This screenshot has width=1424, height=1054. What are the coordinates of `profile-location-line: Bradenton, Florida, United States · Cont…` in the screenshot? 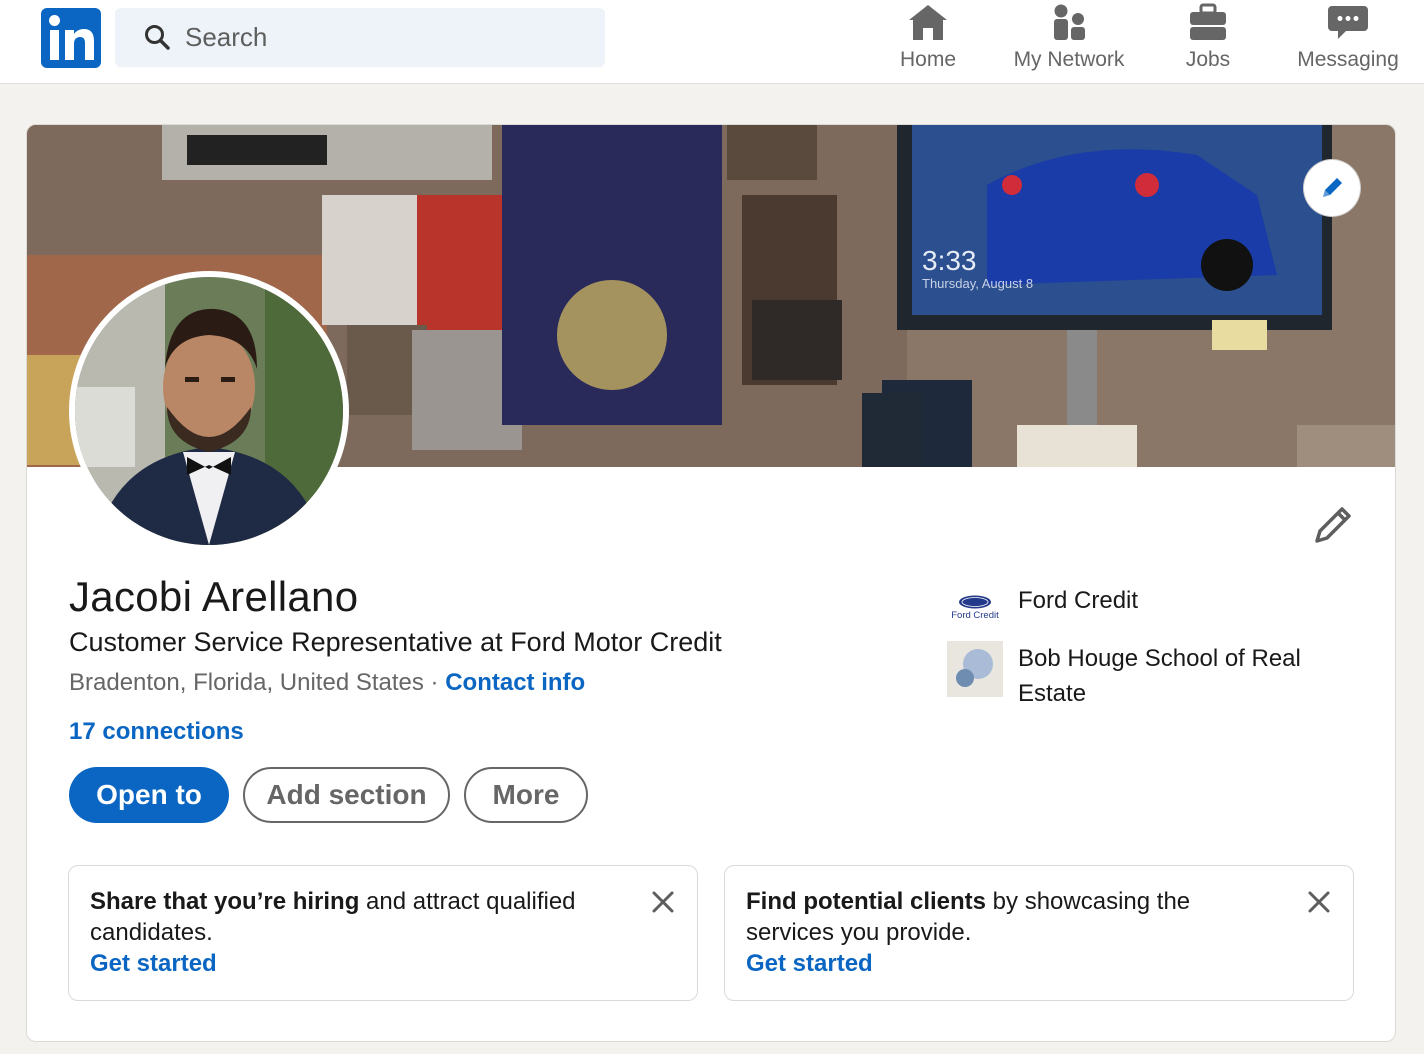 It's located at (327, 683).